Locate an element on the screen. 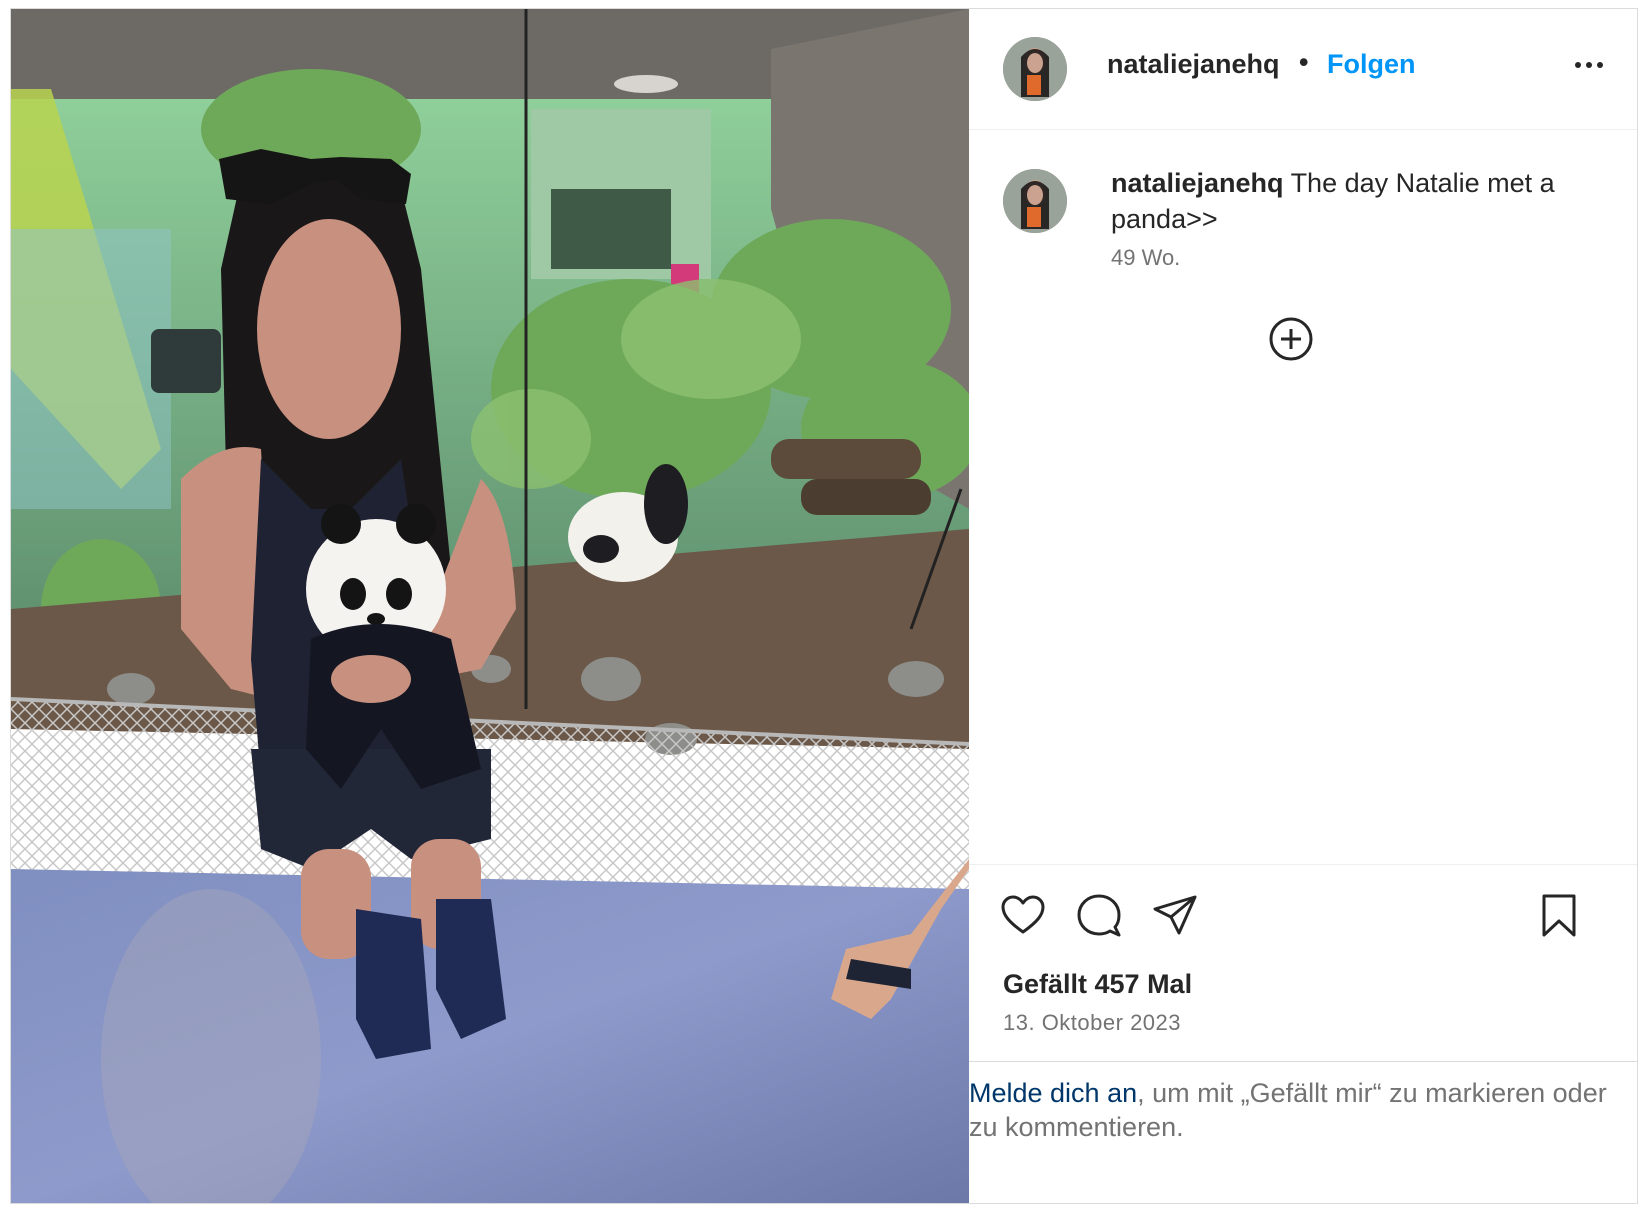  avatar is located at coordinates (1035, 69).